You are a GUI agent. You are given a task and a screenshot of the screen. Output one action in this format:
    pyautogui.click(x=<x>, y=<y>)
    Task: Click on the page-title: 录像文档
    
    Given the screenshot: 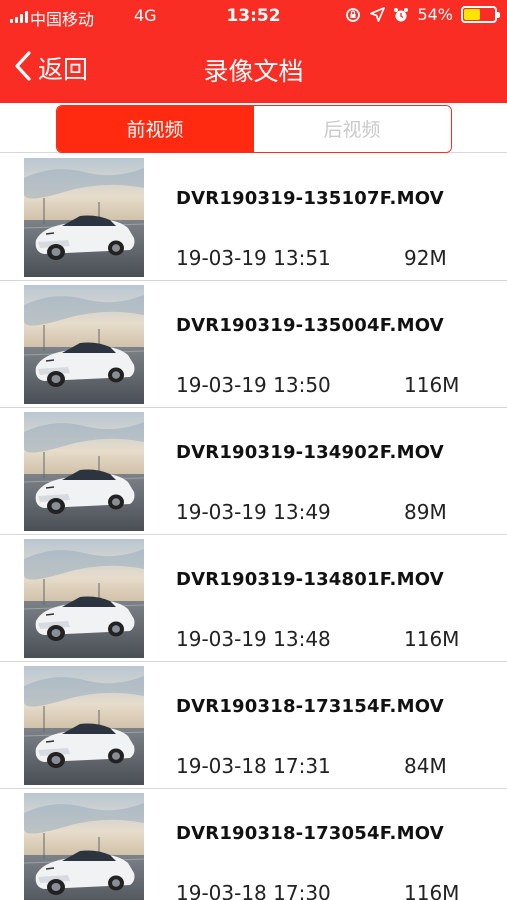 What is the action you would take?
    pyautogui.click(x=253, y=71)
    